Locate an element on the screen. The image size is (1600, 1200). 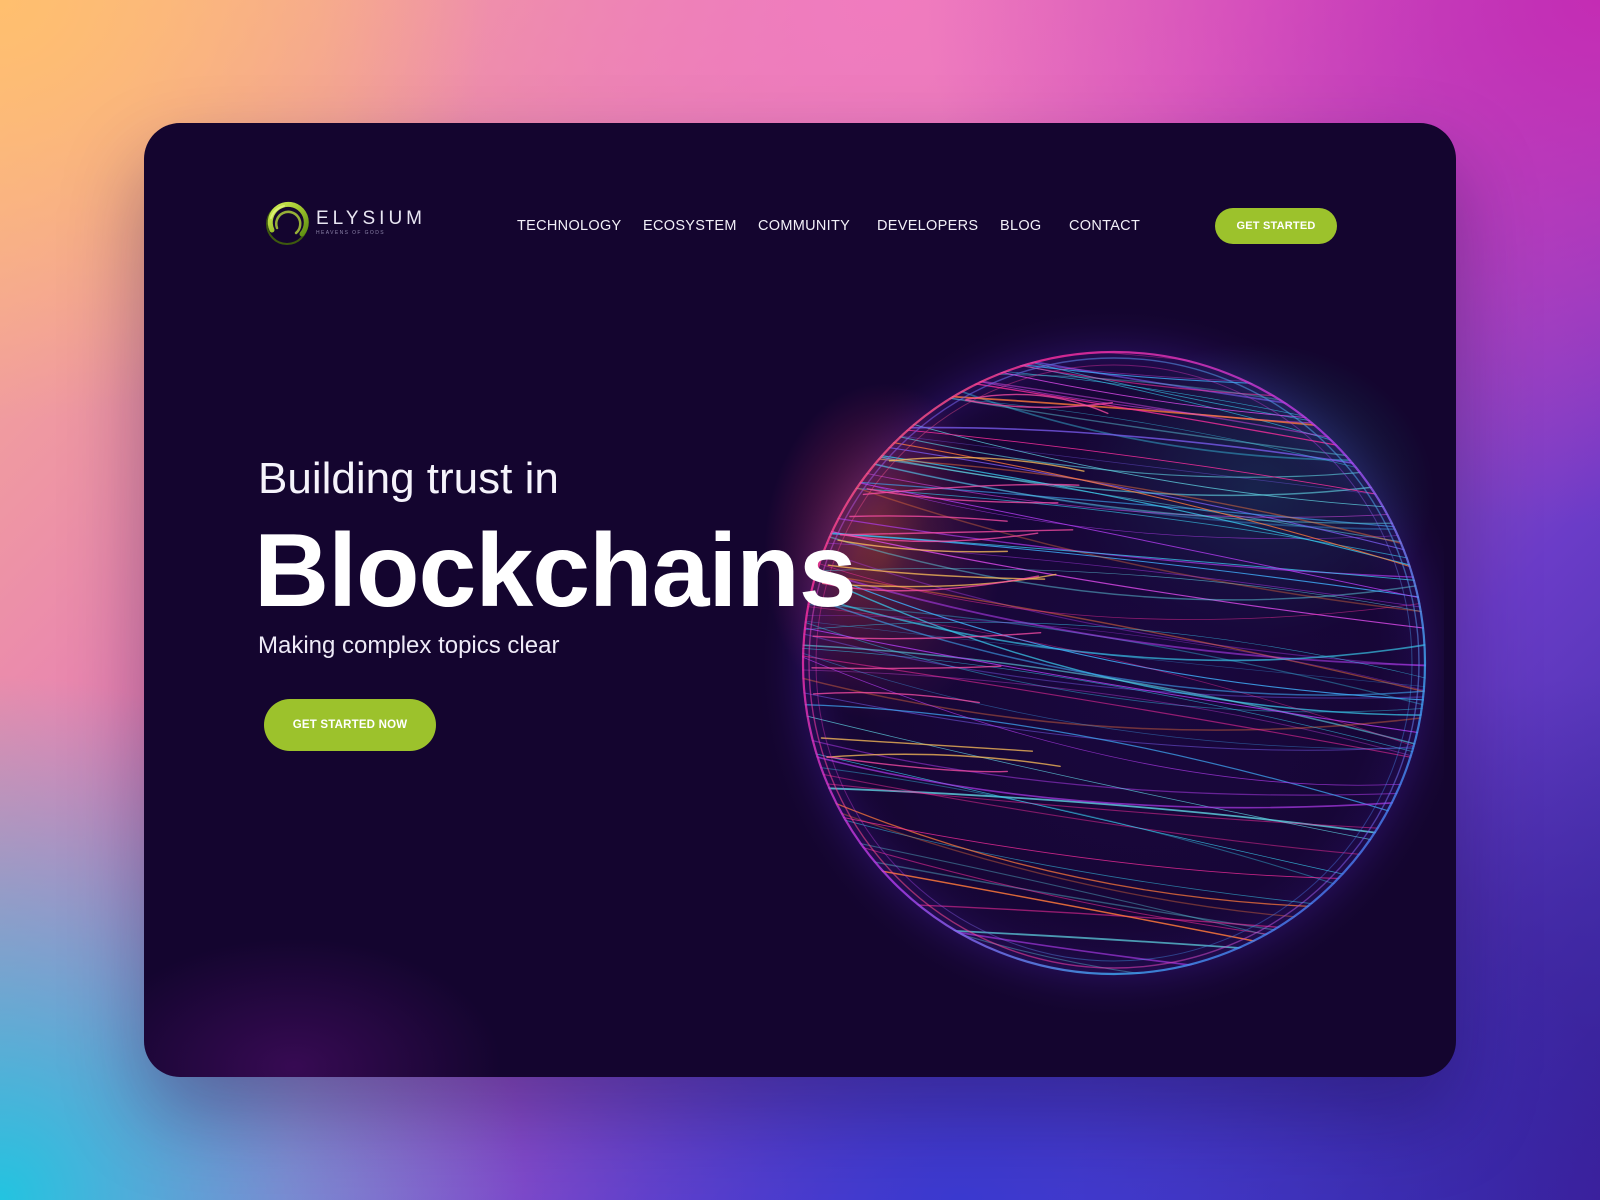
brand-tagline: HEAVENS OF GODS is located at coordinates (350, 233).